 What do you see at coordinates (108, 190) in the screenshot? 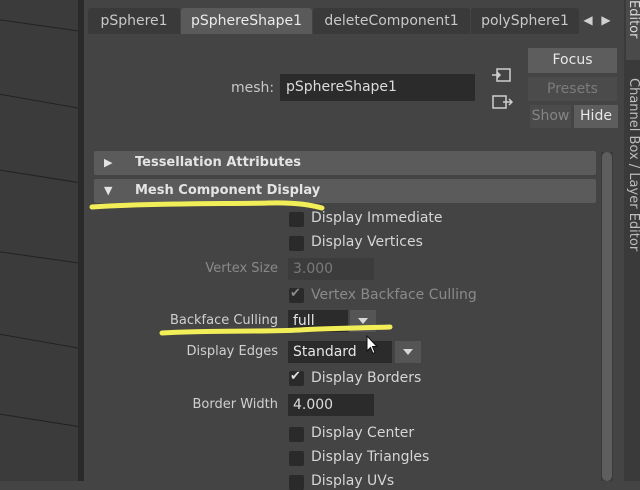
I see `triangle-down-icon: ▼` at bounding box center [108, 190].